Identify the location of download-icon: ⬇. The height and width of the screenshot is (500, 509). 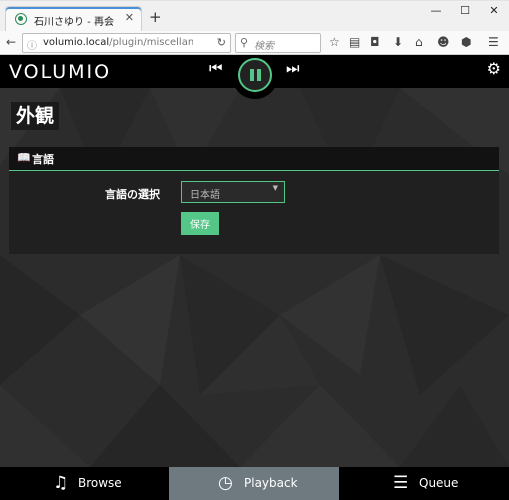
(398, 42).